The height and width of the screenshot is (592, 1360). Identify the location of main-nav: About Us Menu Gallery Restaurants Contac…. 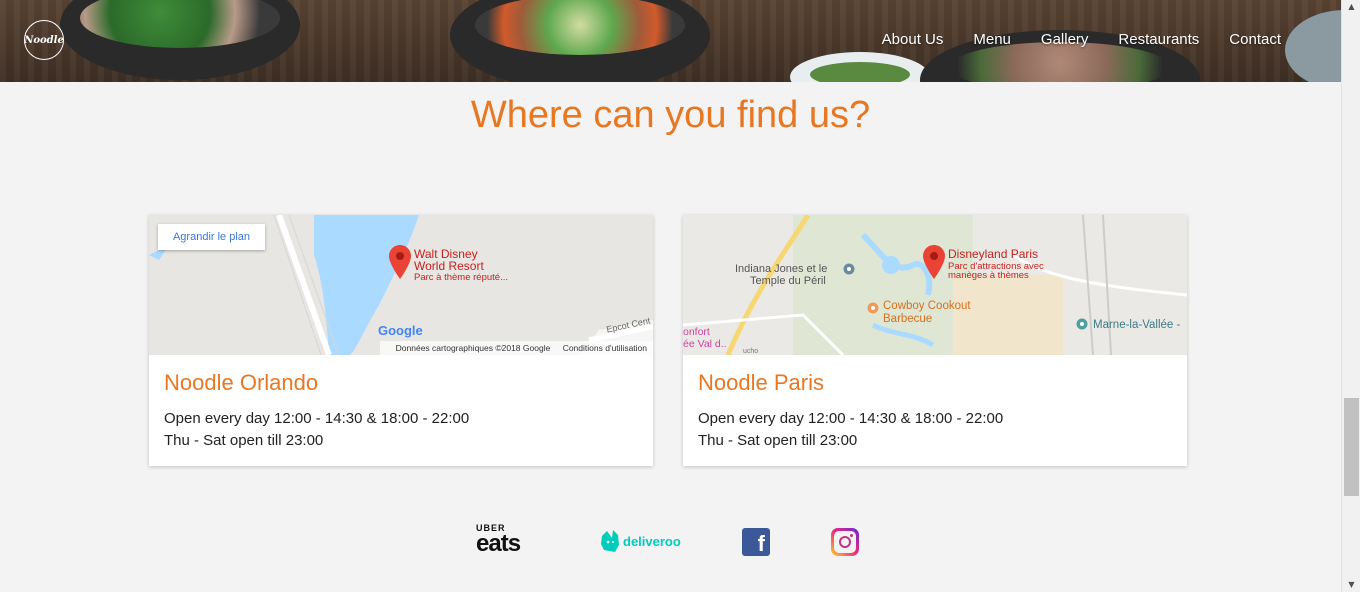
(1066, 39).